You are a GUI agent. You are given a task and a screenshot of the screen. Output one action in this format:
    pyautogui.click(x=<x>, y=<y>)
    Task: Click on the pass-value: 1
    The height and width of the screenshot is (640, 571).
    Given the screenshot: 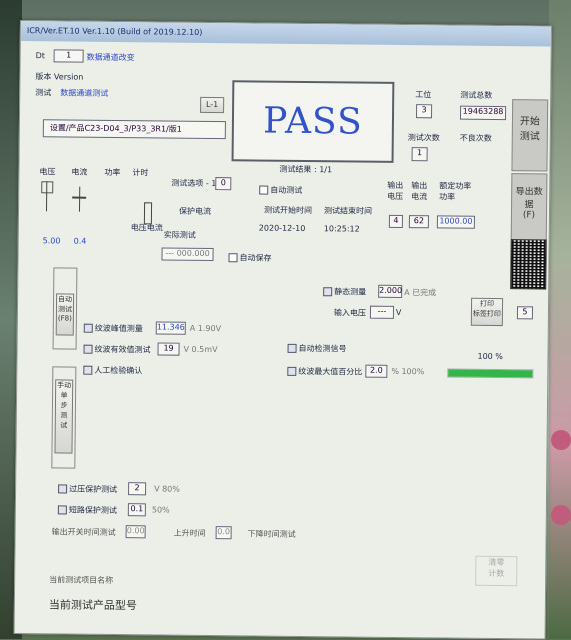 What is the action you would take?
    pyautogui.click(x=419, y=154)
    